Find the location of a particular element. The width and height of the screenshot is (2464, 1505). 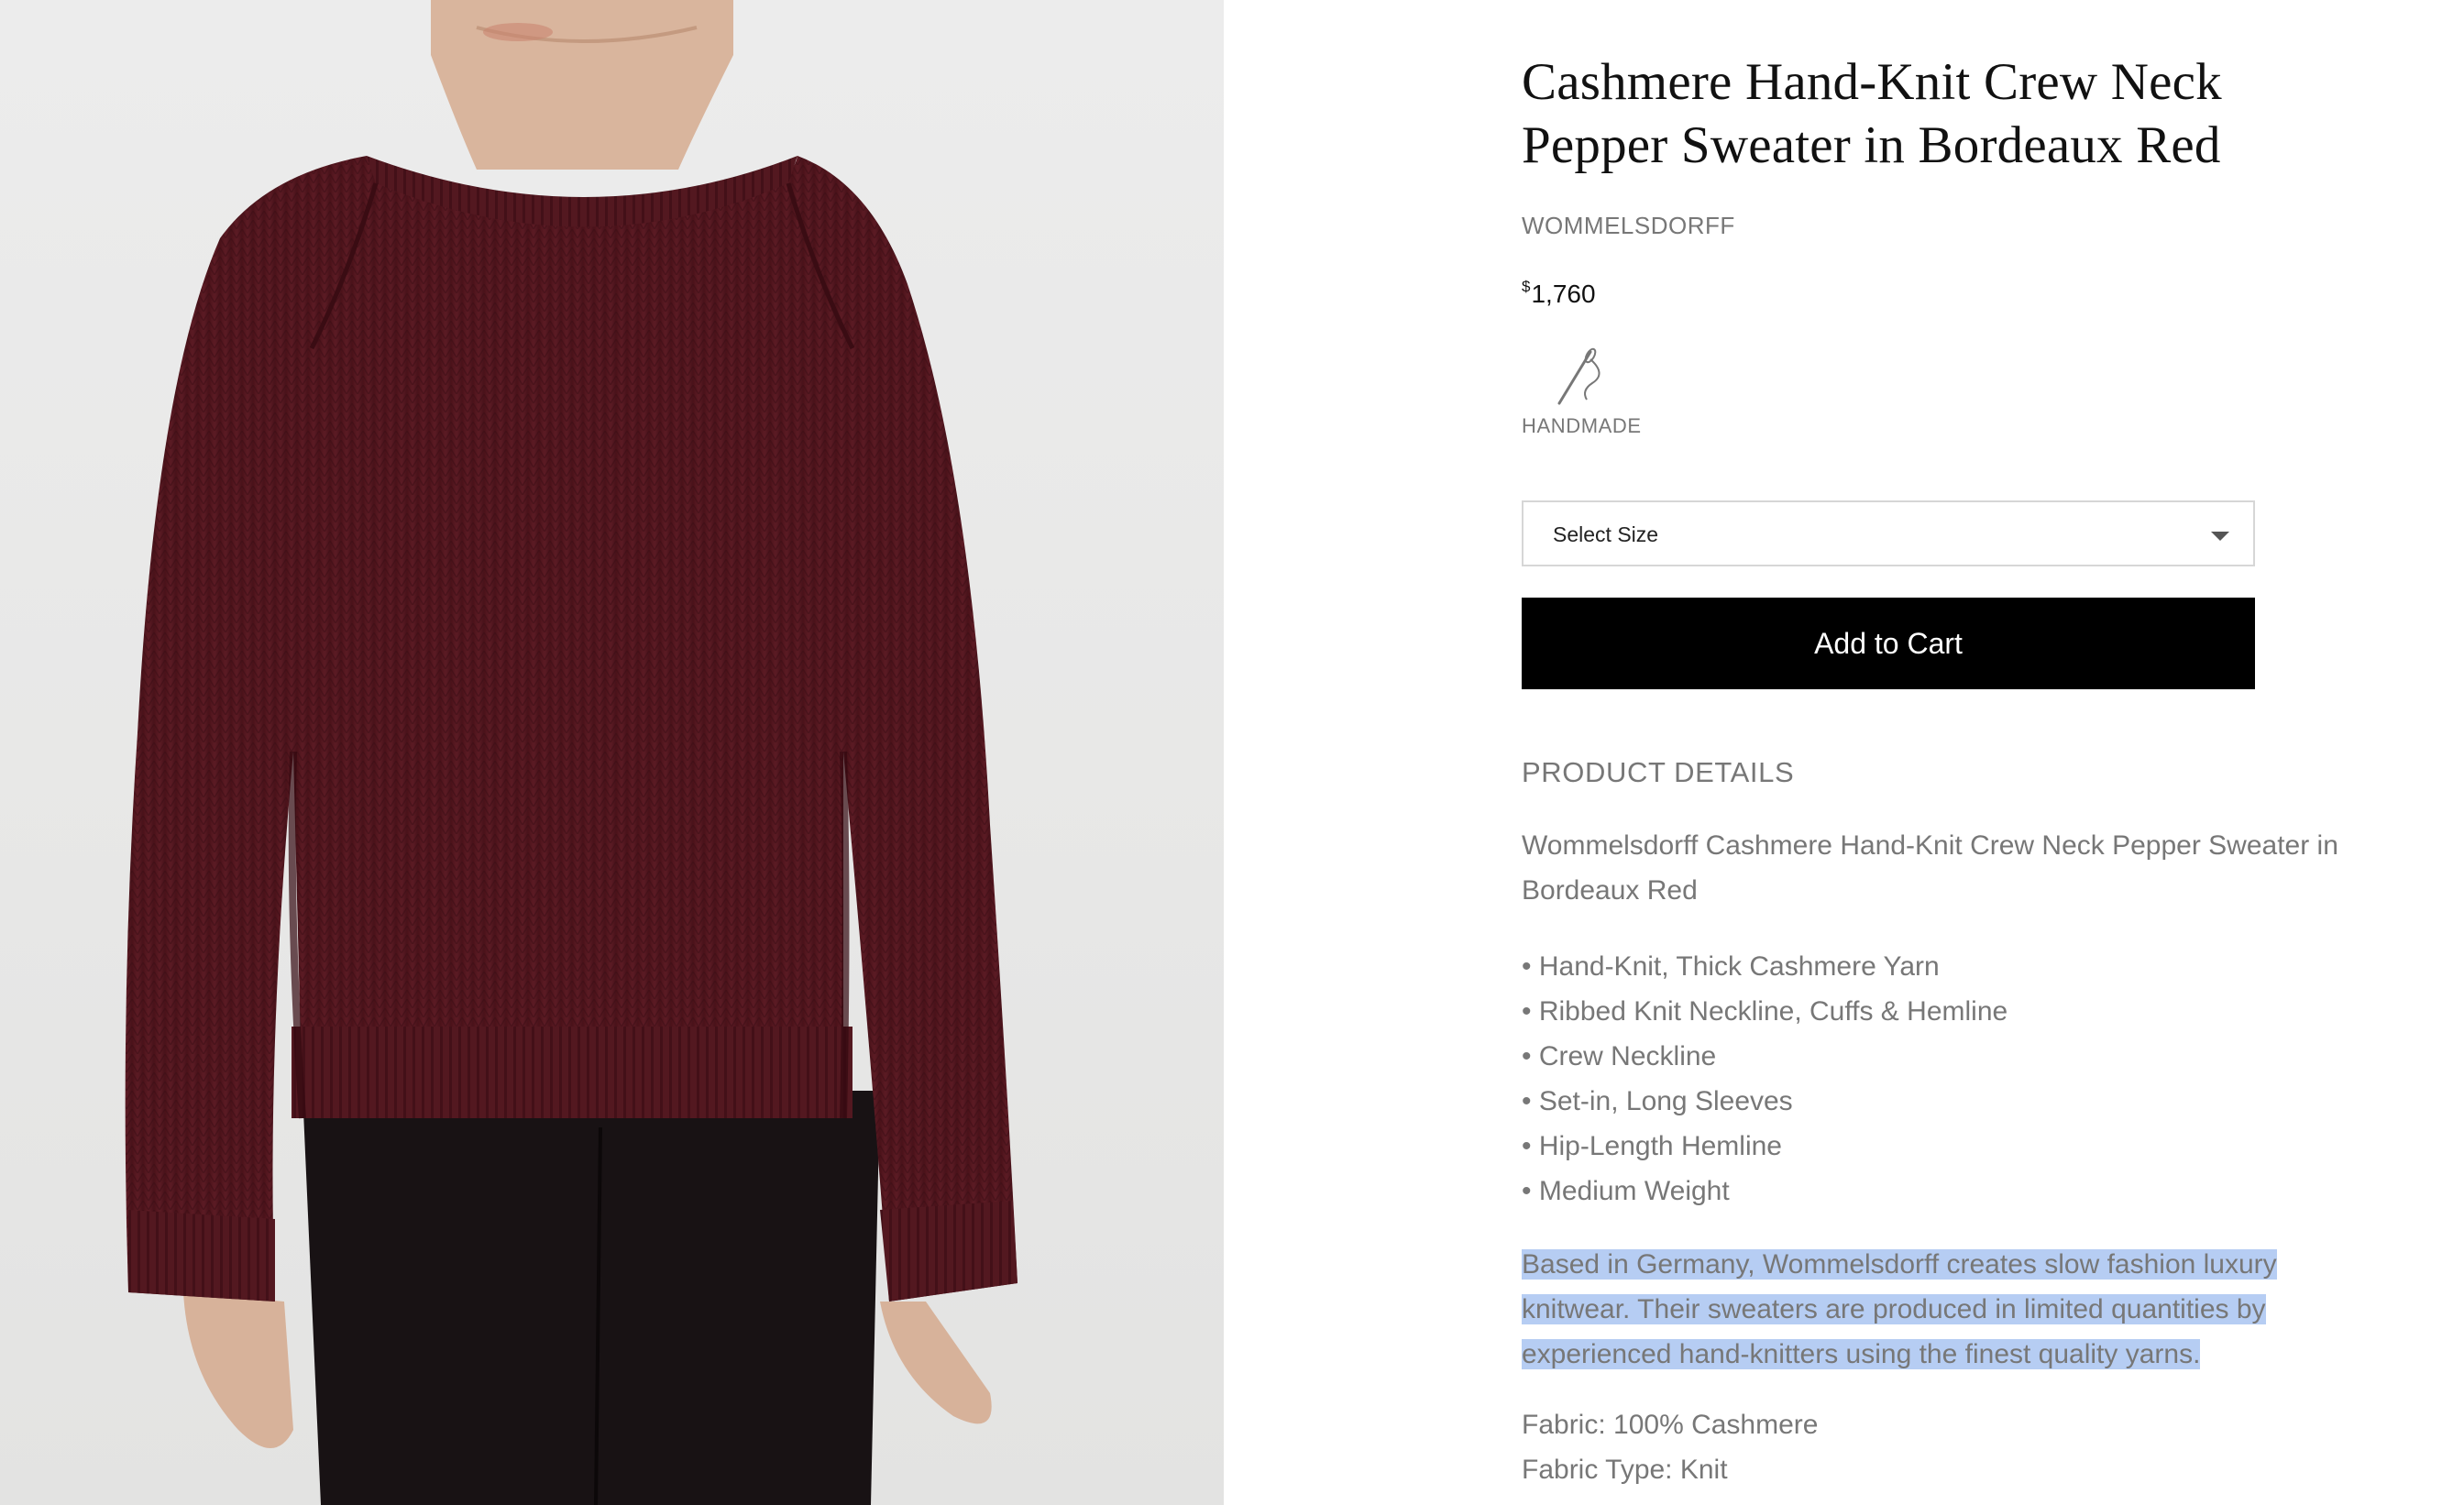

needle-icon is located at coordinates (1578, 376).